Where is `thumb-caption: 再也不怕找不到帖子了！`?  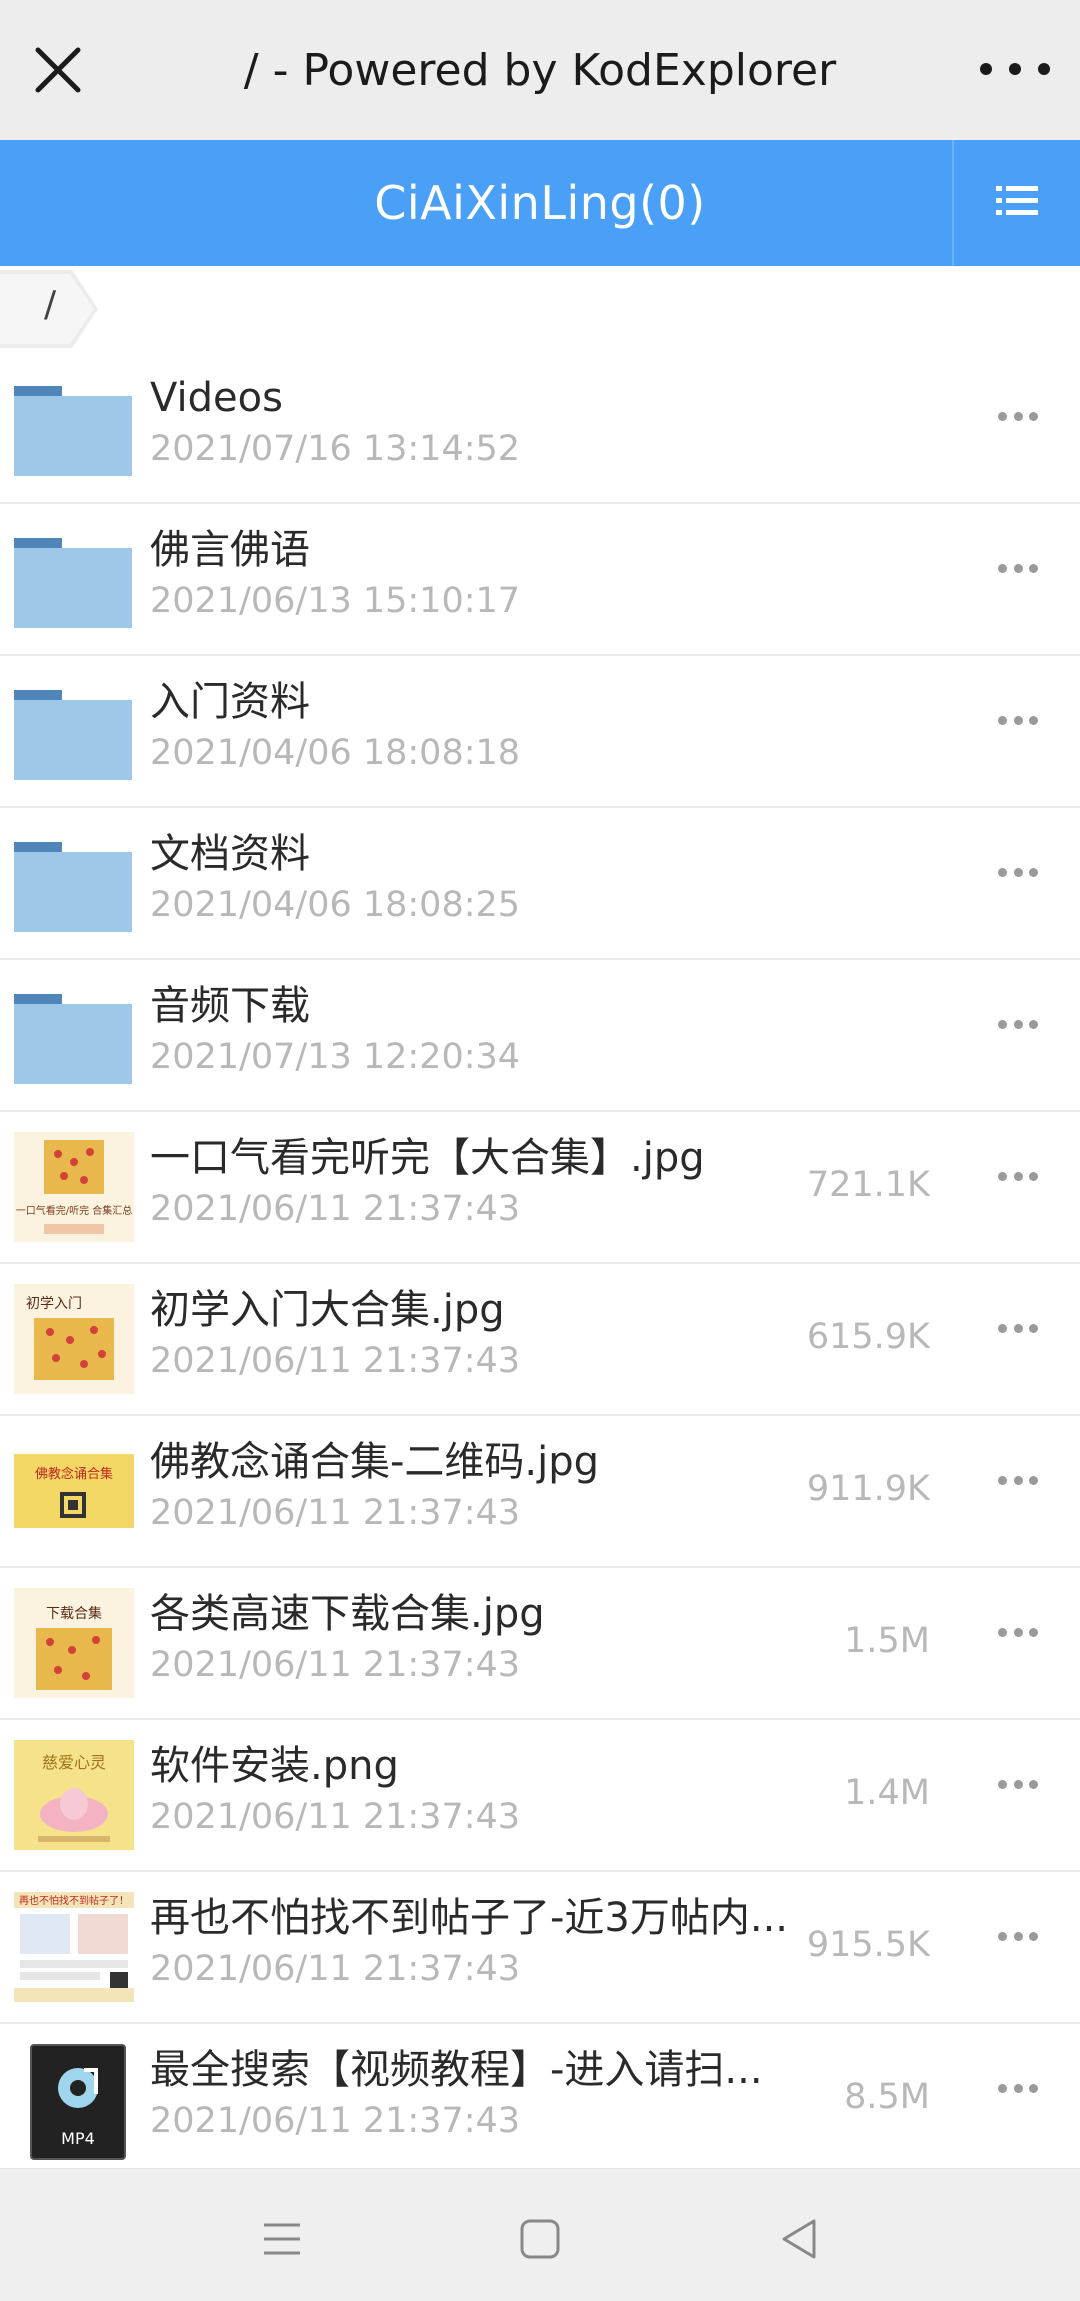
thumb-caption: 再也不怕找不到帖子了！ is located at coordinates (74, 1900).